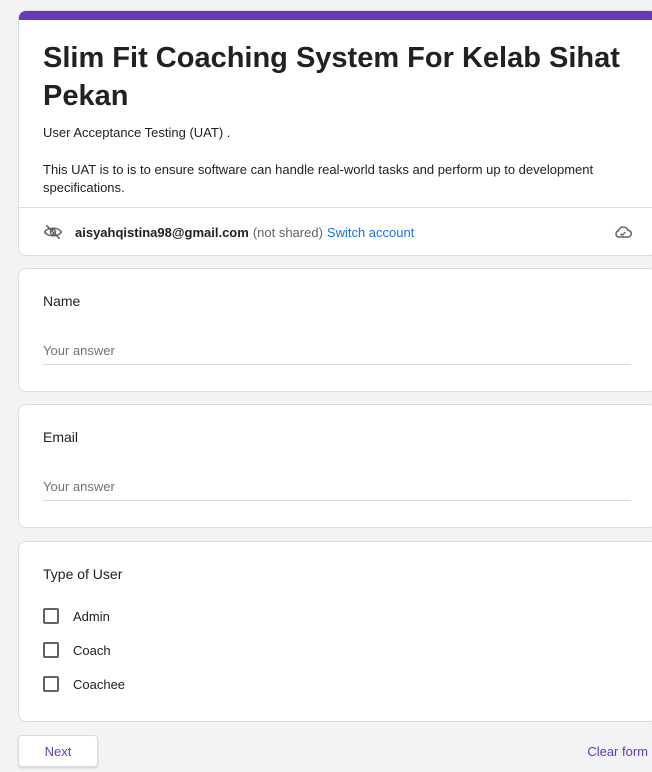 The height and width of the screenshot is (772, 652). What do you see at coordinates (137, 132) in the screenshot?
I see `form-subtitle: User Acceptance Testing (UAT) .` at bounding box center [137, 132].